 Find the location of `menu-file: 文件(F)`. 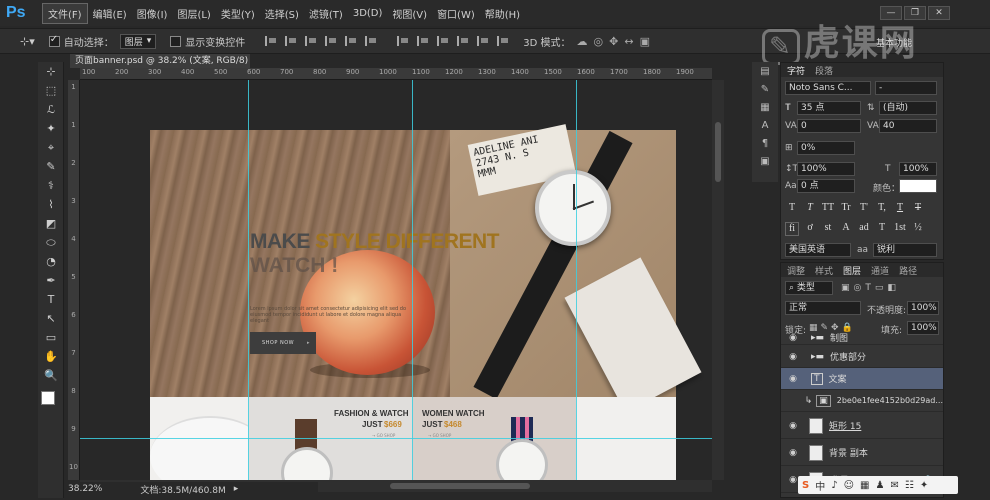

menu-file: 文件(F) is located at coordinates (65, 13).